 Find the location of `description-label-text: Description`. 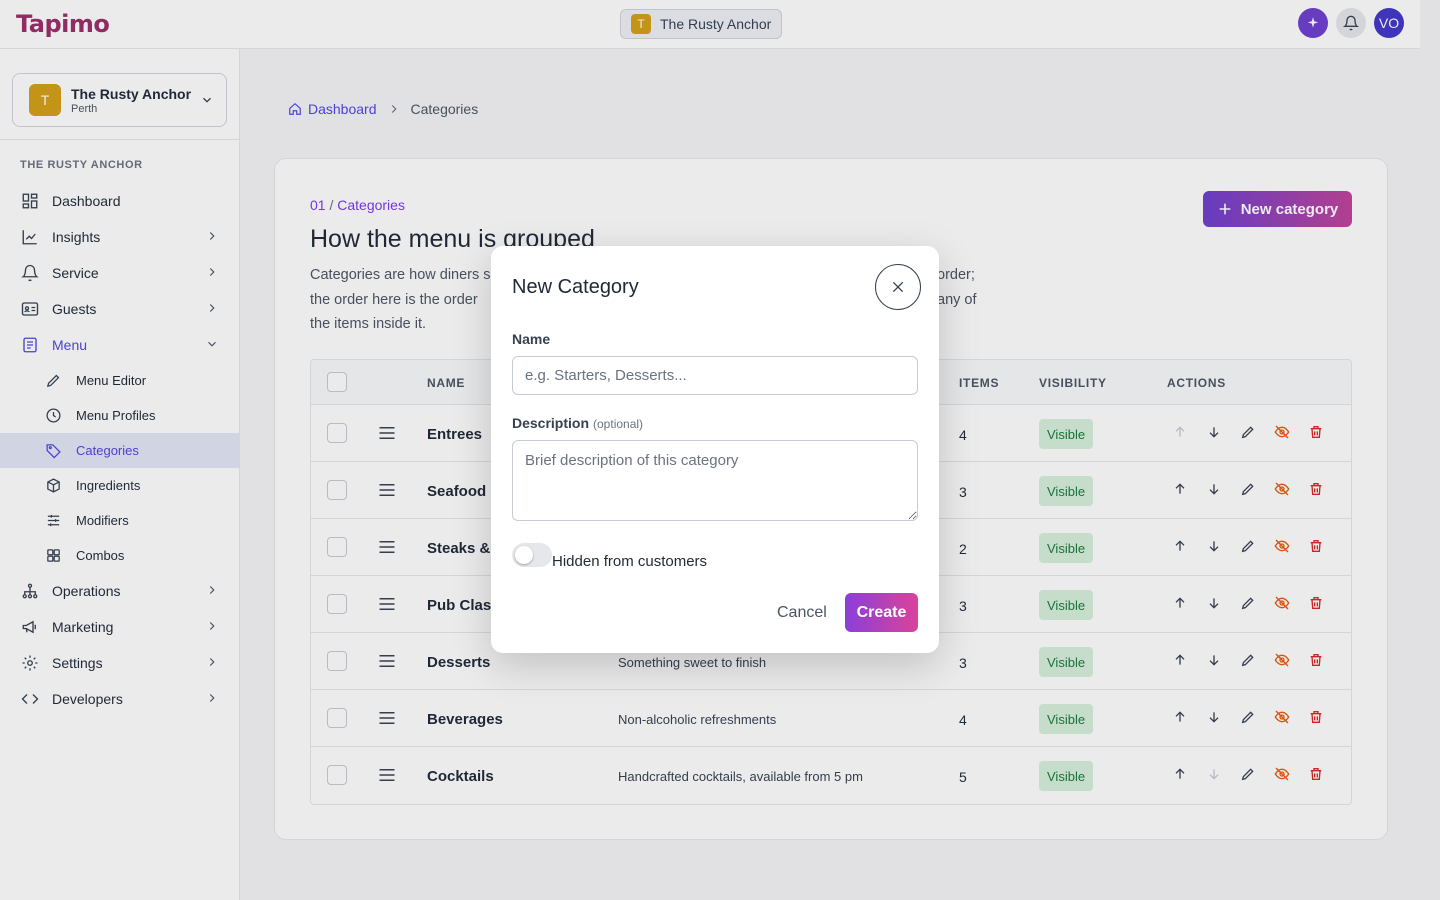

description-label-text: Description is located at coordinates (551, 423).